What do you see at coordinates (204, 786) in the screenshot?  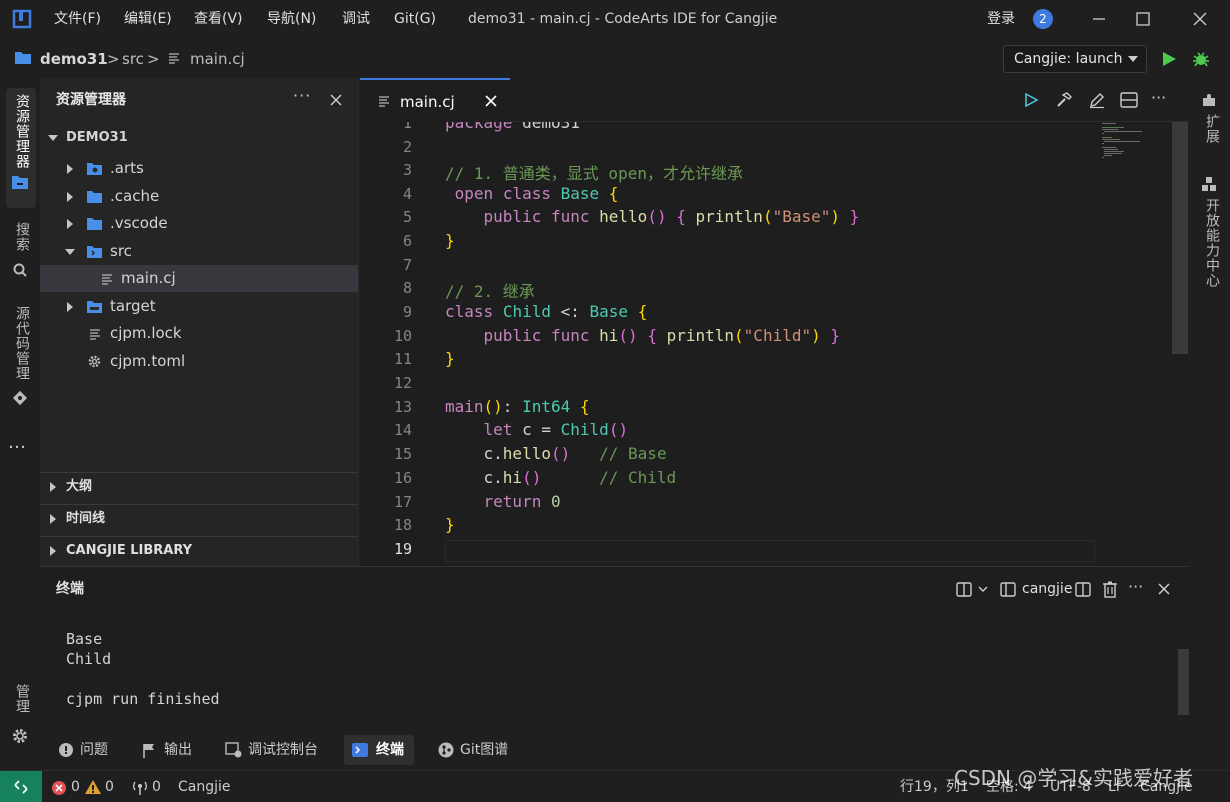 I see `status-language: Cangjie` at bounding box center [204, 786].